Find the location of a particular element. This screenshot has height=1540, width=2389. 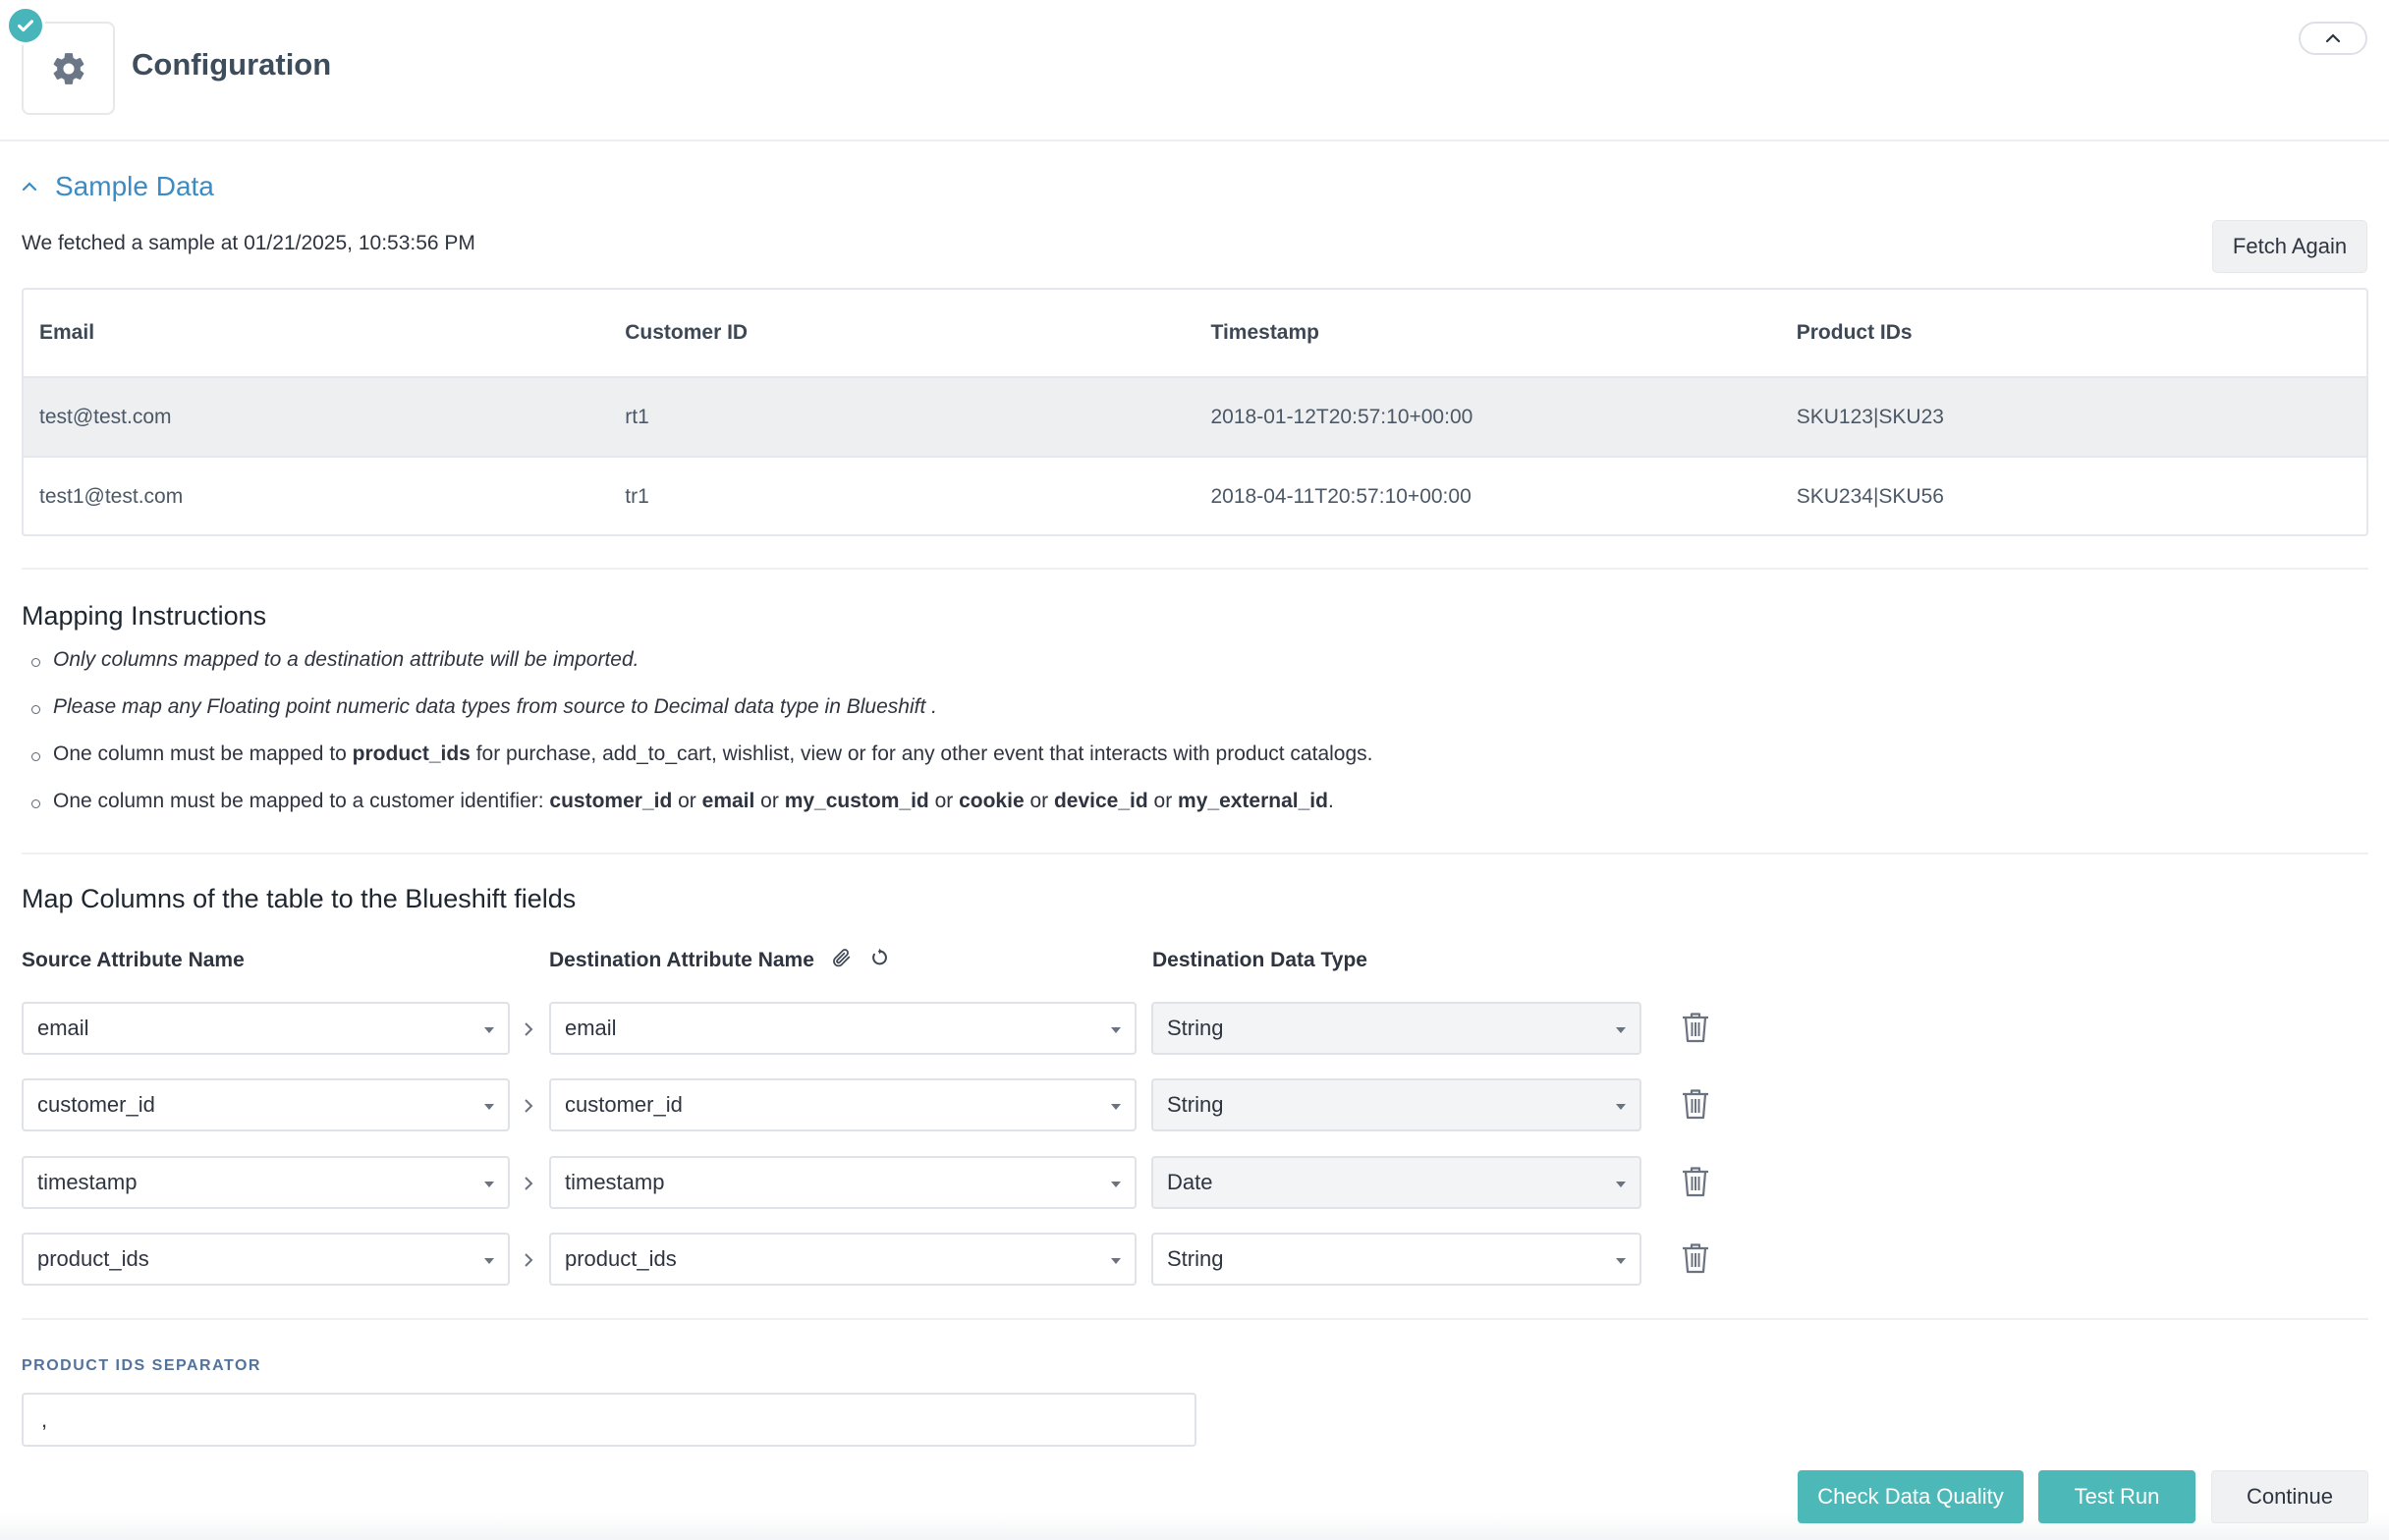

destination-type-header: Destination Data Type is located at coordinates (1260, 960).